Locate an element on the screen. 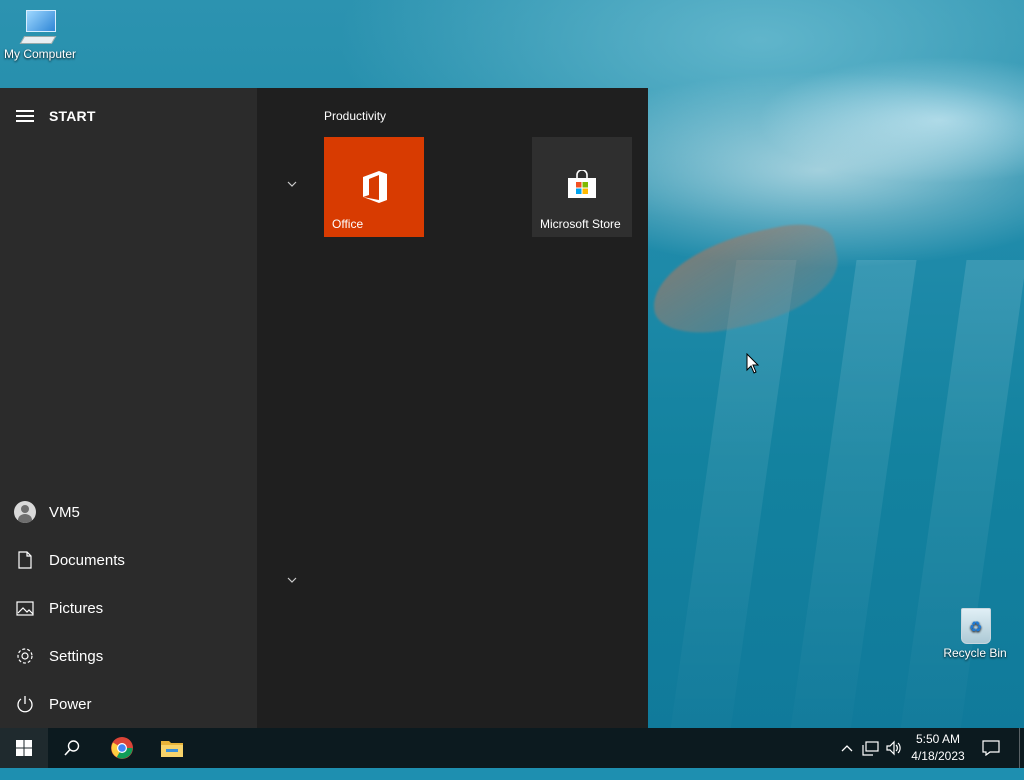  windows-logo-icon is located at coordinates (24, 748).